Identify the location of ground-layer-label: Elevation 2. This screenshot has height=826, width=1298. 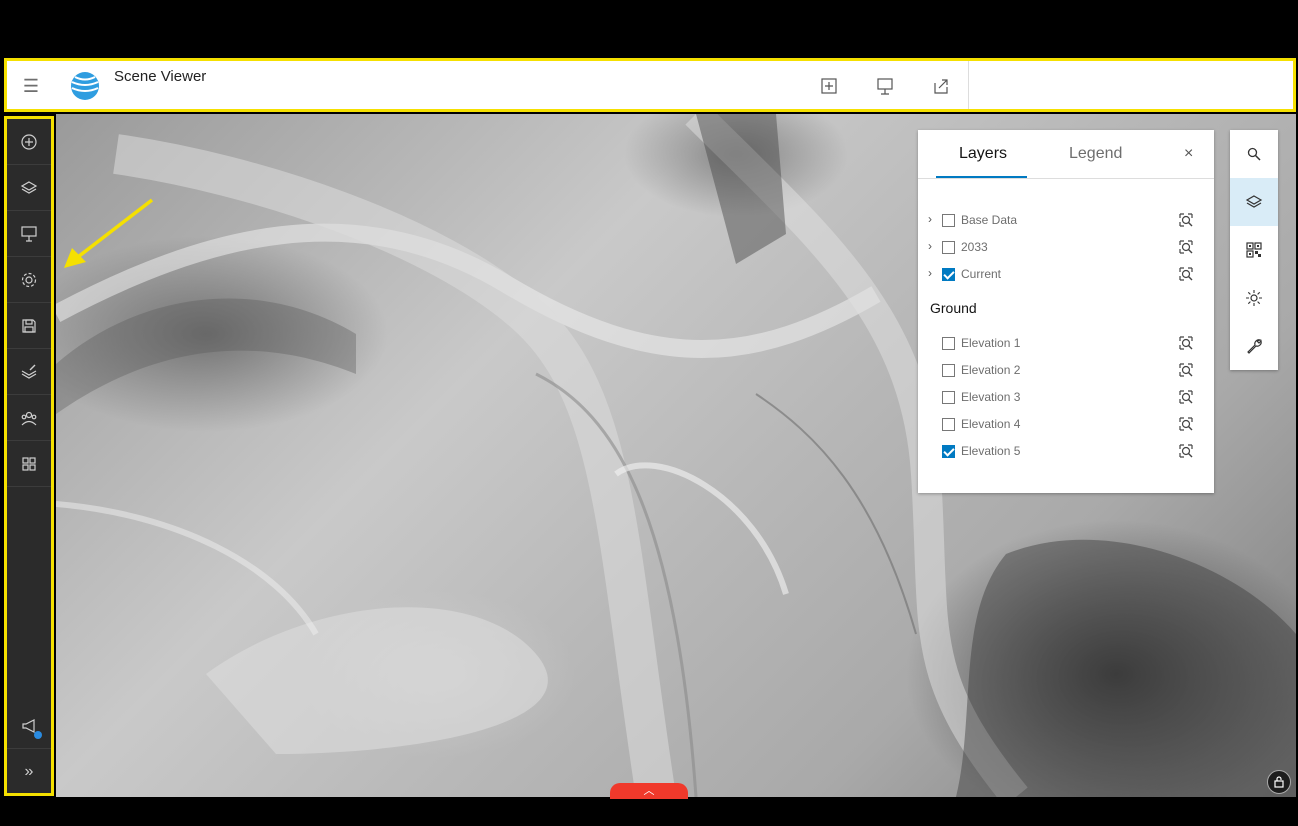
(991, 370).